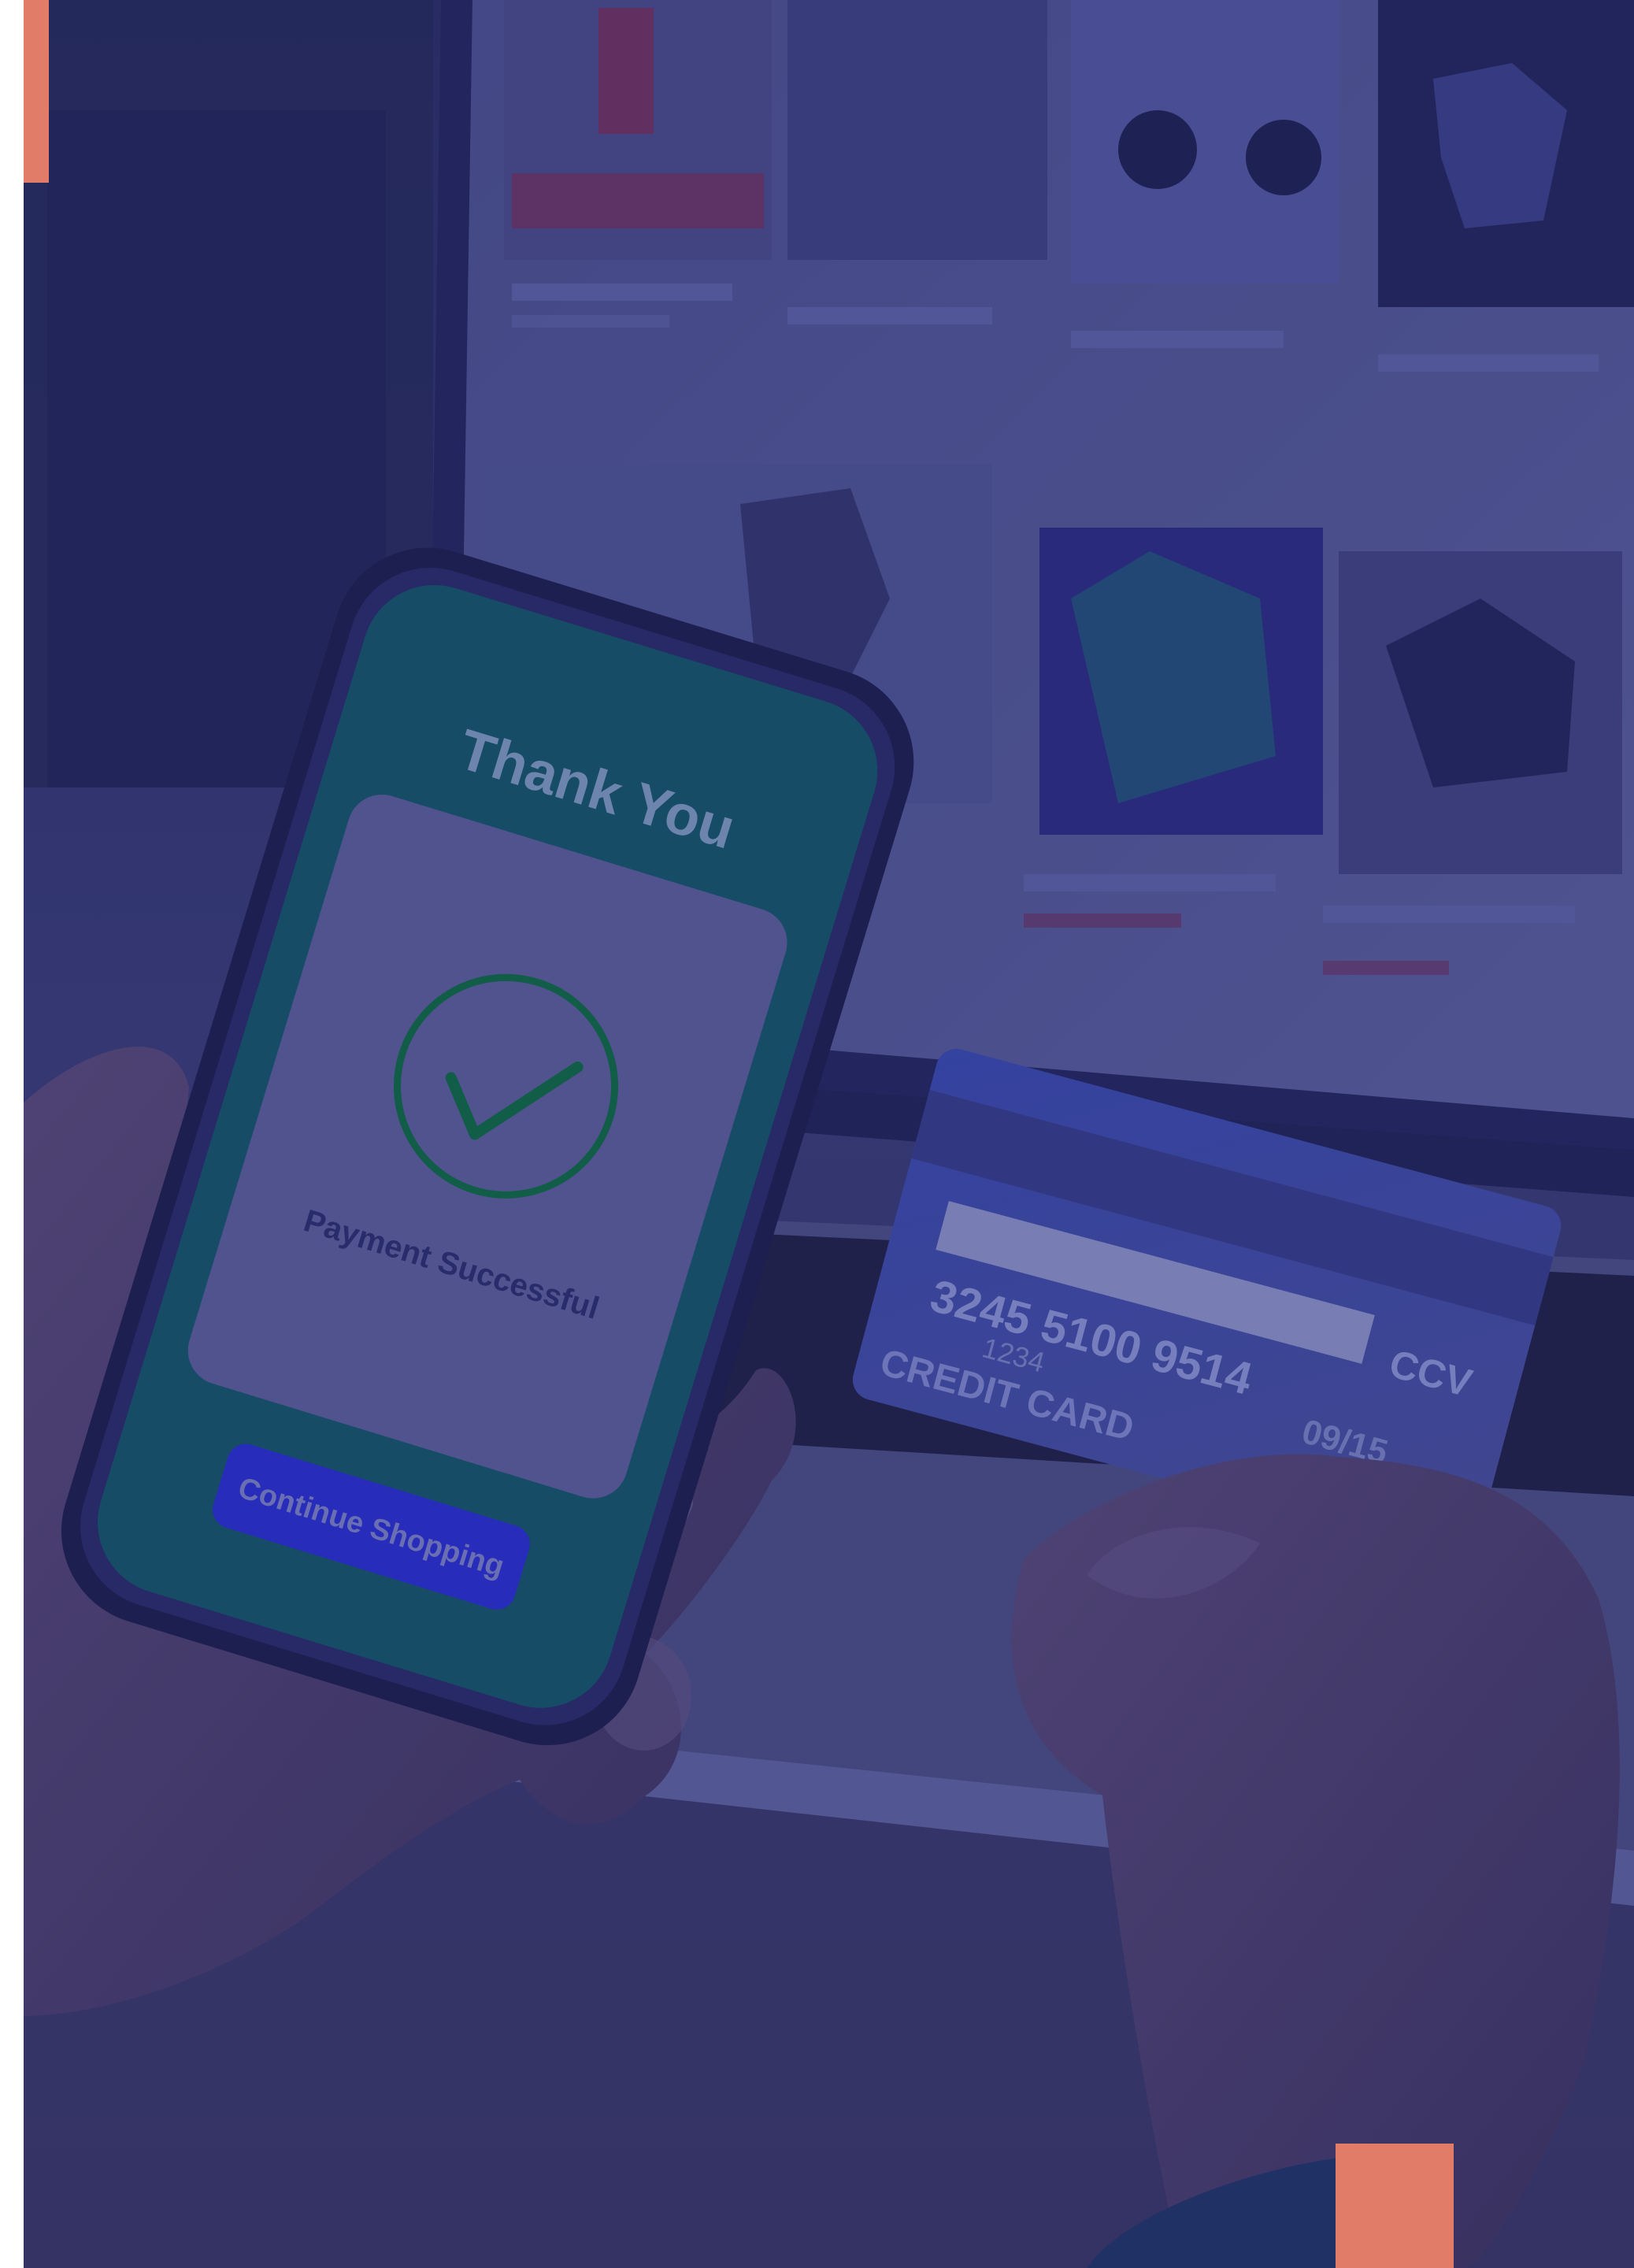  What do you see at coordinates (1395, 2206) in the screenshot?
I see `accent-block-bottom` at bounding box center [1395, 2206].